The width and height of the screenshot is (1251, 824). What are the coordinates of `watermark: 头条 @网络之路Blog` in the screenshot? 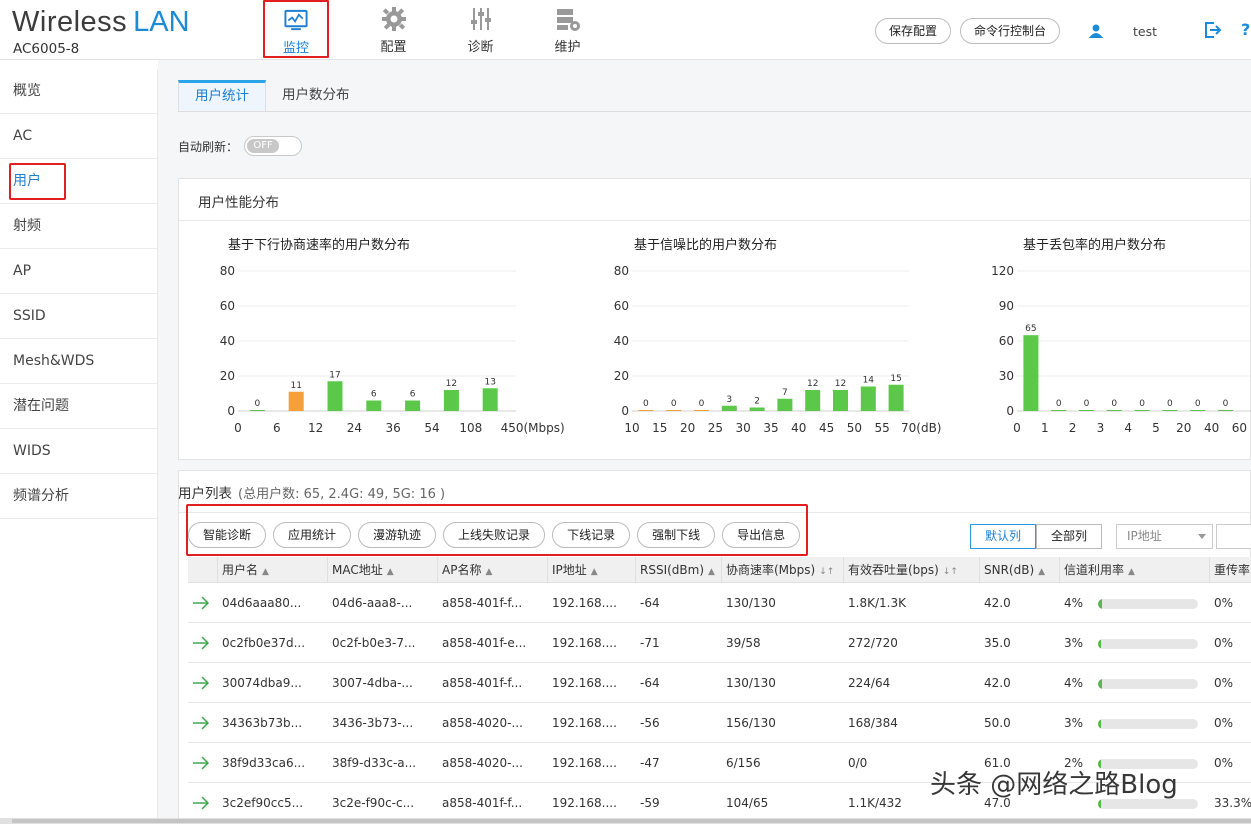 It's located at (1054, 785).